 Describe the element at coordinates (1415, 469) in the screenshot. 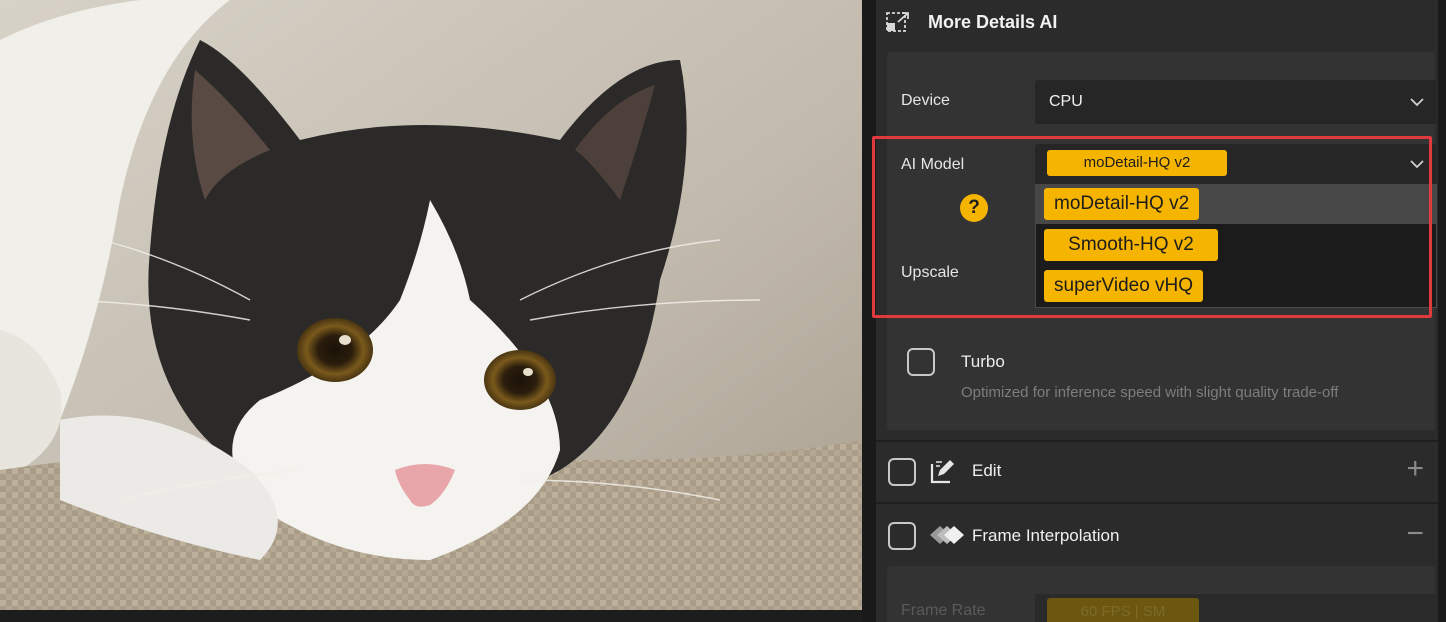

I see `expand-plus-icon: +` at that location.